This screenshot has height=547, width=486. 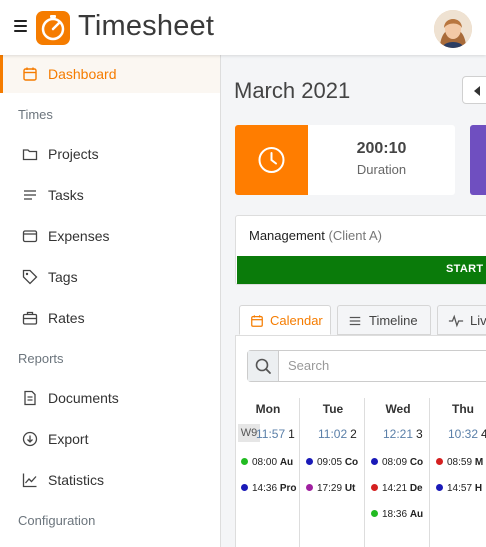 What do you see at coordinates (479, 462) in the screenshot?
I see `entry-text: M` at bounding box center [479, 462].